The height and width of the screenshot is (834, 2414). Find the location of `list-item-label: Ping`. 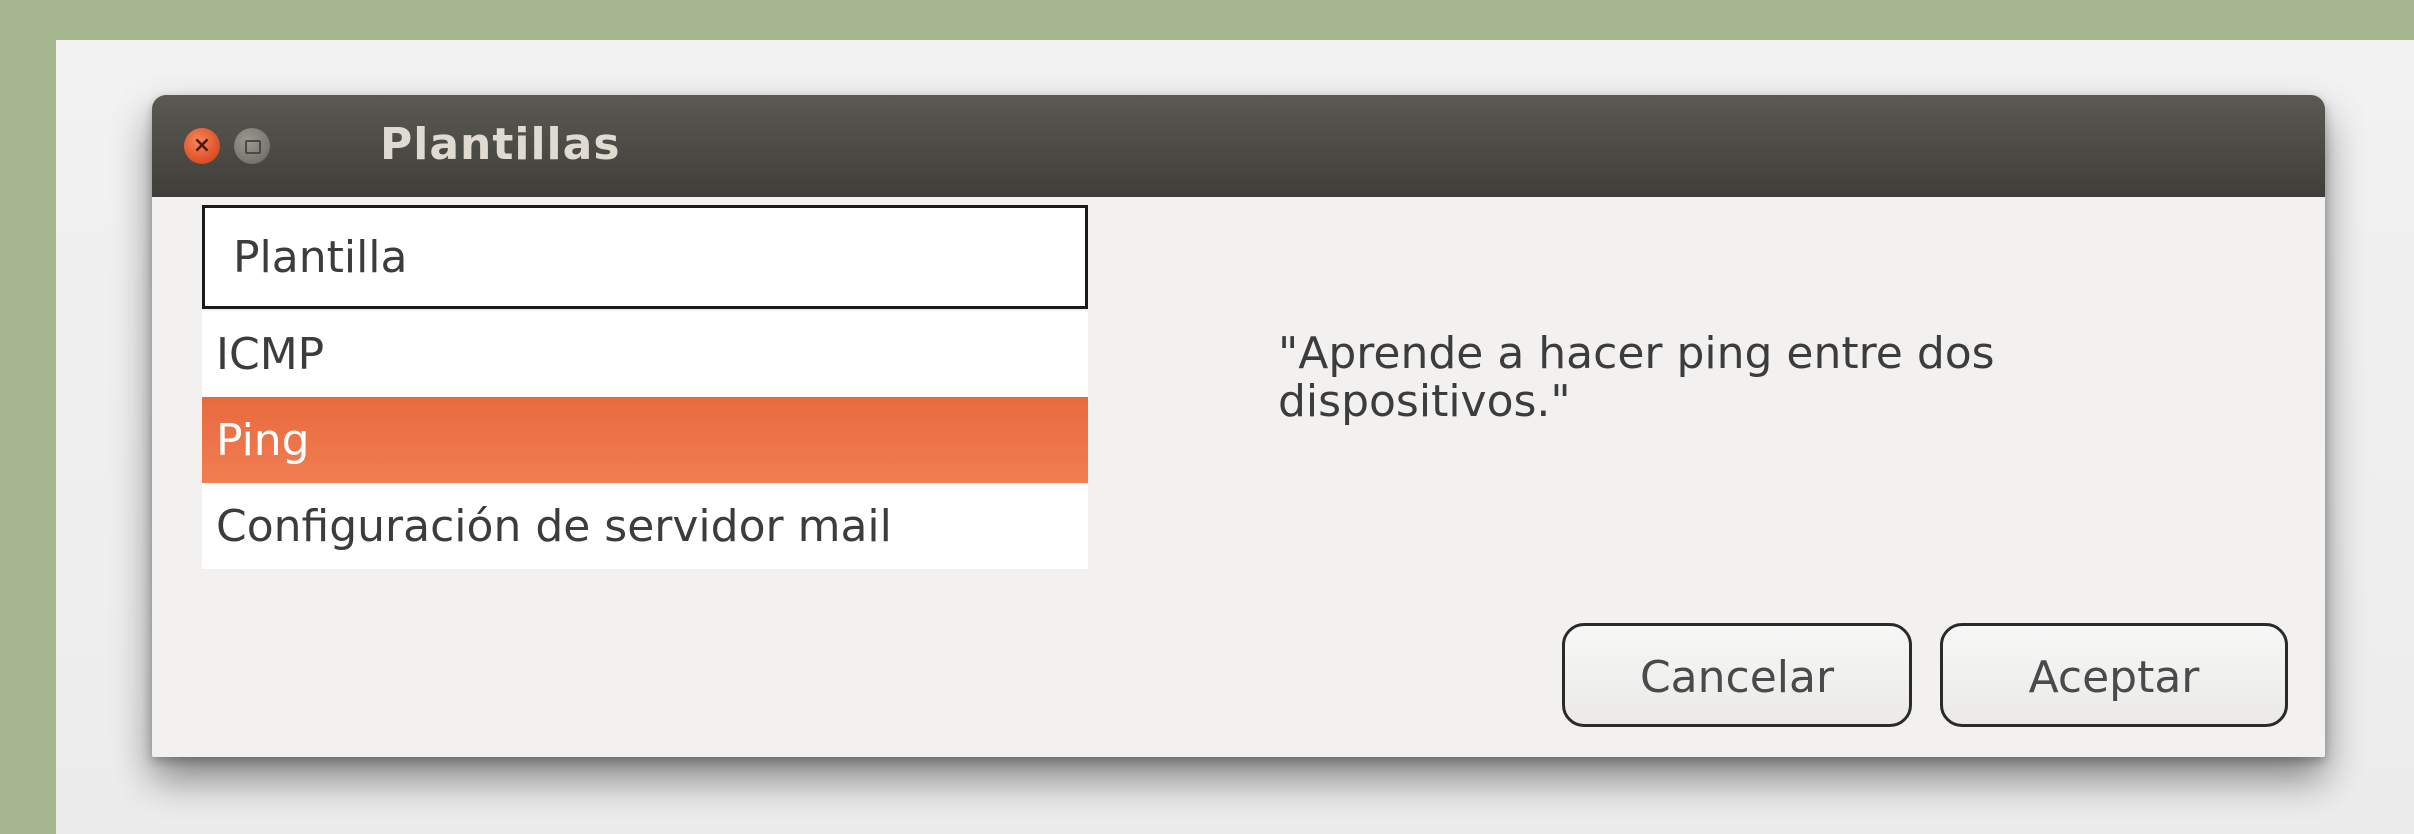

list-item-label: Ping is located at coordinates (263, 440).